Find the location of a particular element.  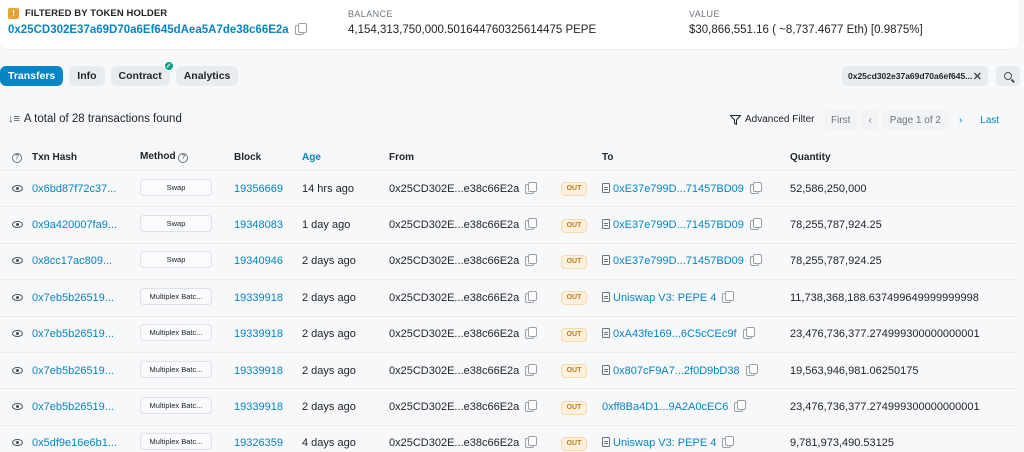

close-icon: ✕ is located at coordinates (977, 76).